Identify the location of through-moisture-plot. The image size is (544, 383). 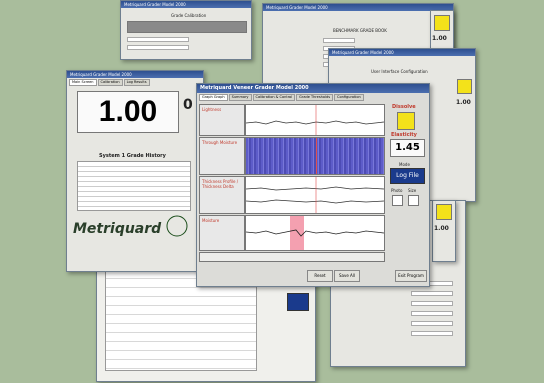
(315, 156).